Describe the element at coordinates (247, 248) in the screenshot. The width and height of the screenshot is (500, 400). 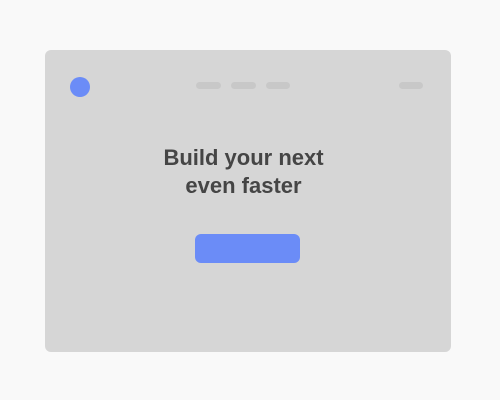
I see `cta-button` at that location.